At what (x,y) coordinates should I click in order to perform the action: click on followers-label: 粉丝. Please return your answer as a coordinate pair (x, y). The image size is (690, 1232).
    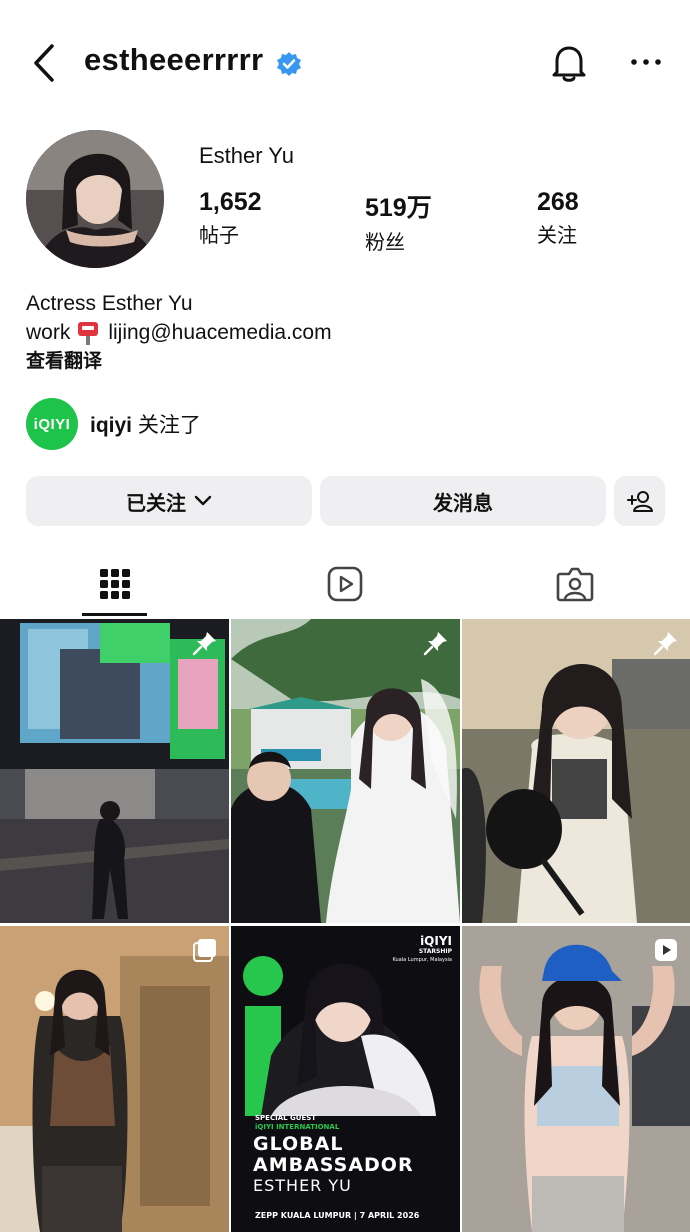
    Looking at the image, I should click on (385, 243).